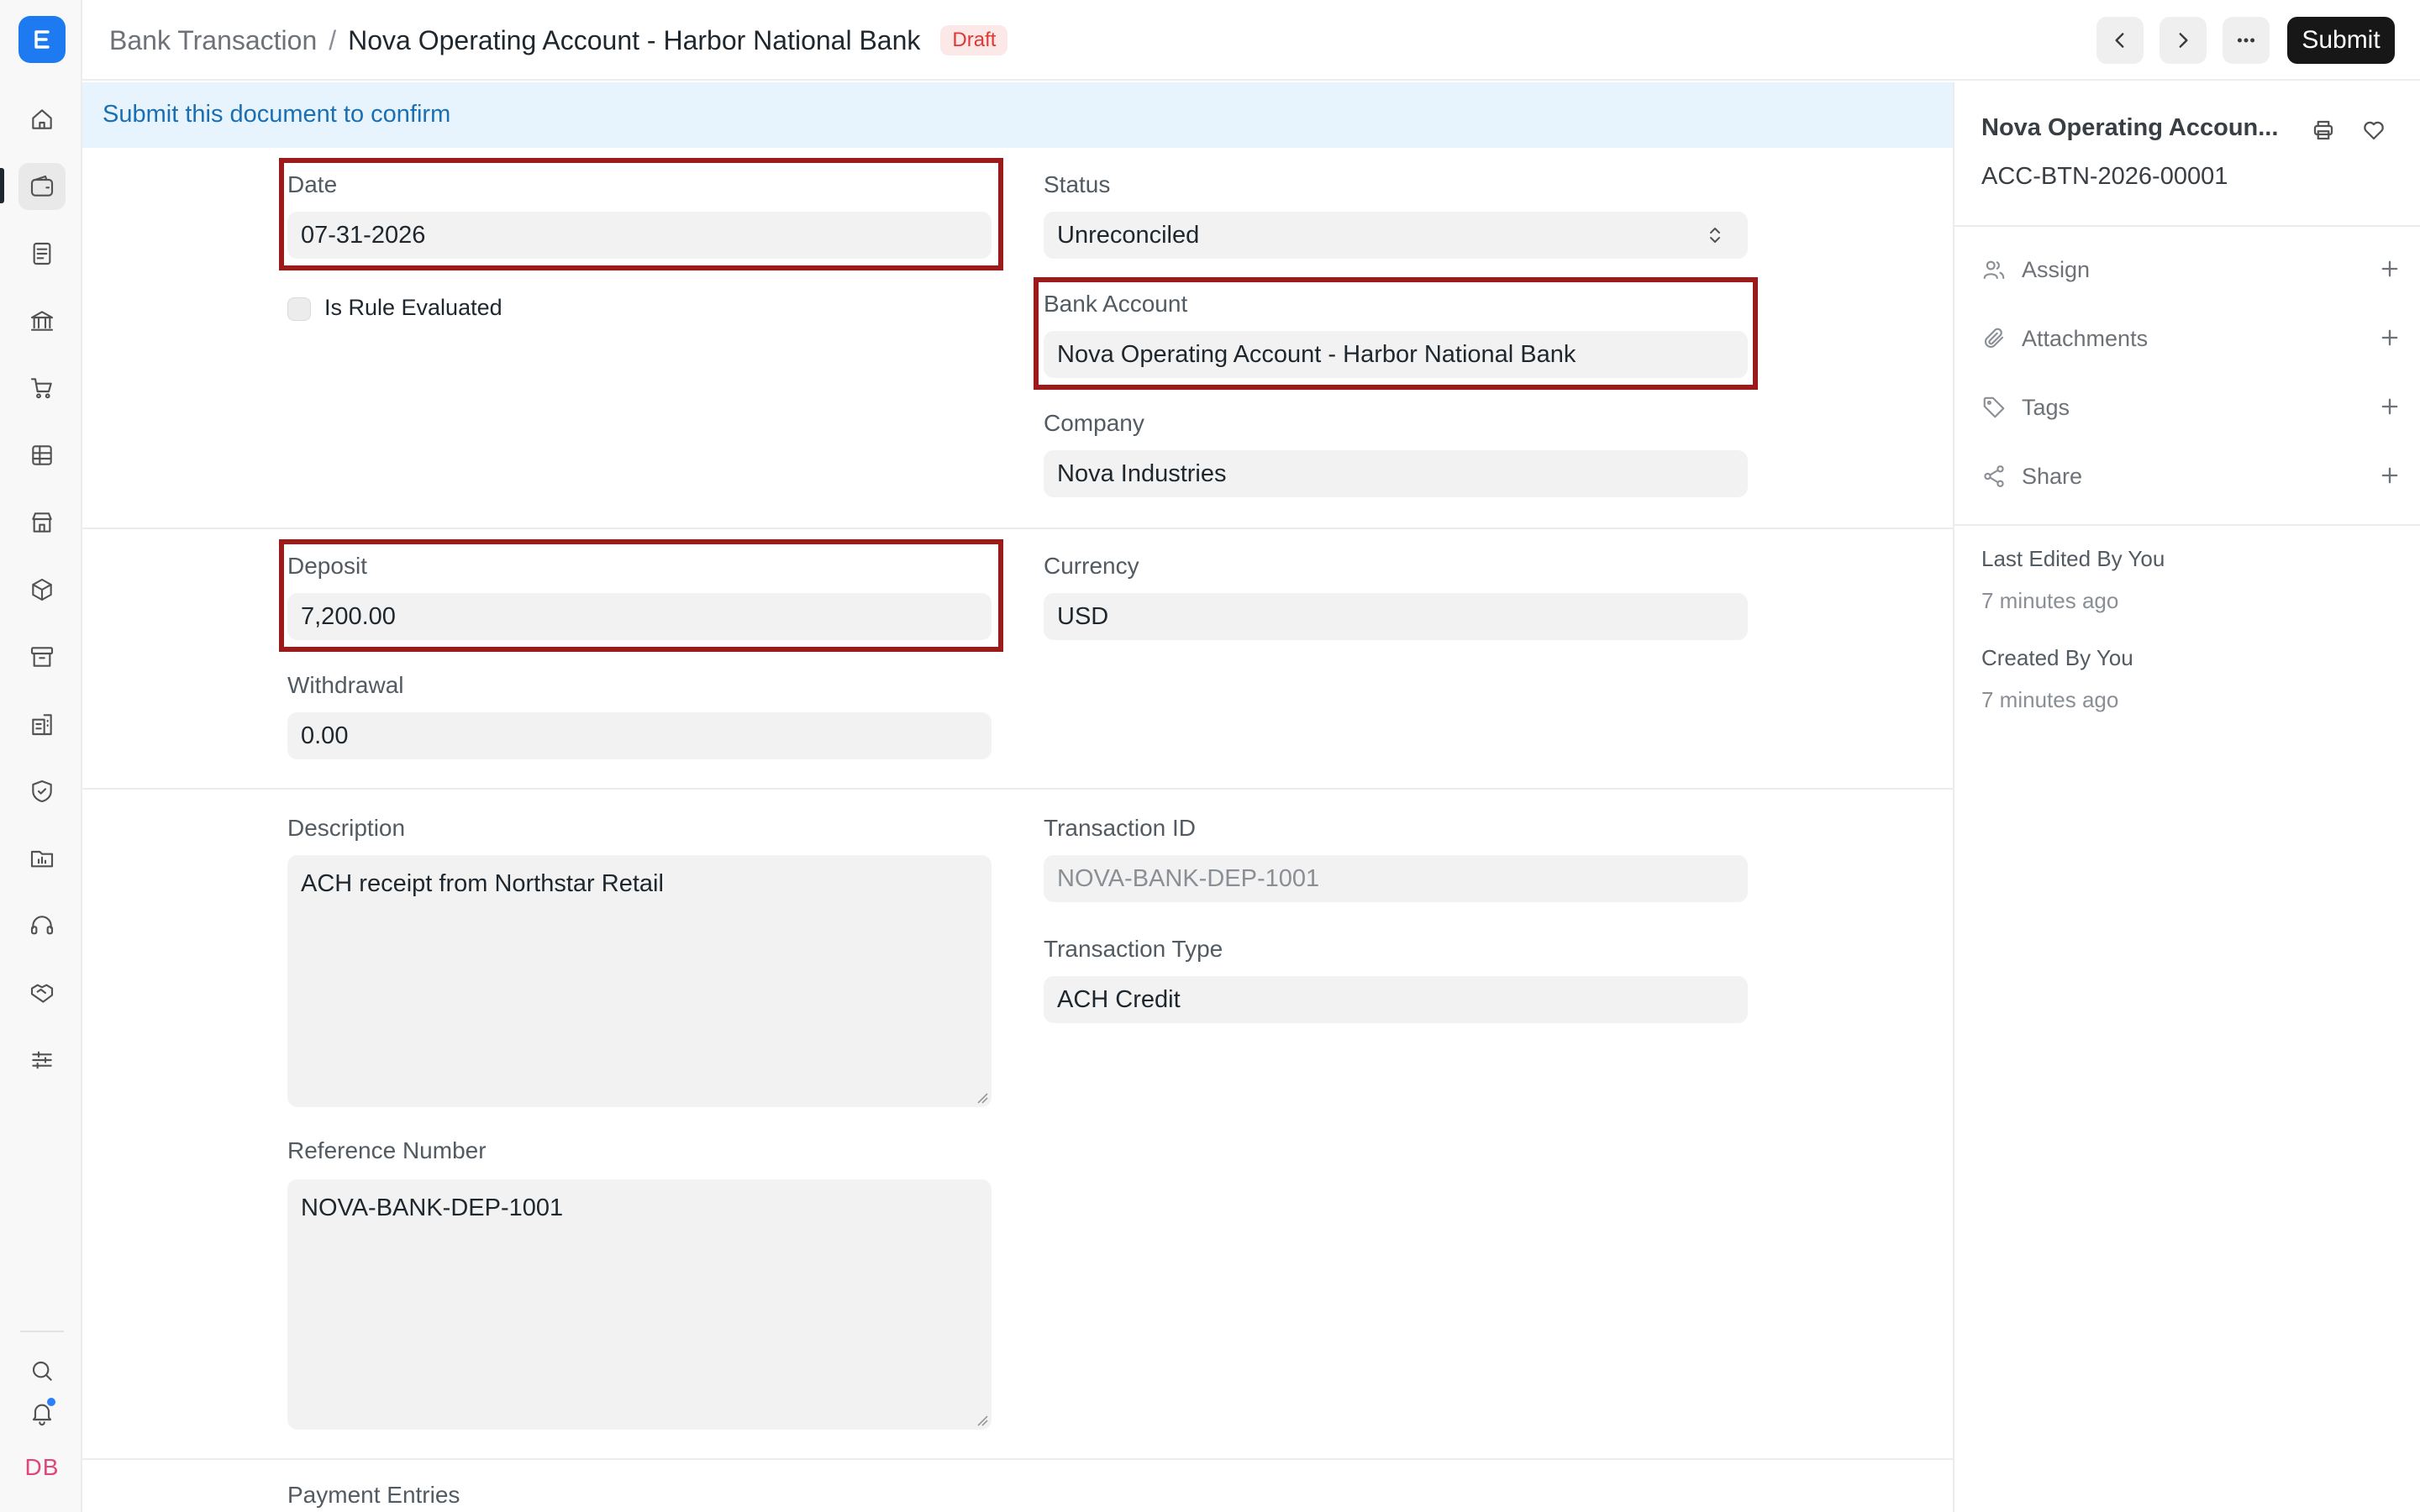 Image resolution: width=2420 pixels, height=1512 pixels. I want to click on chevron-left-icon, so click(2119, 40).